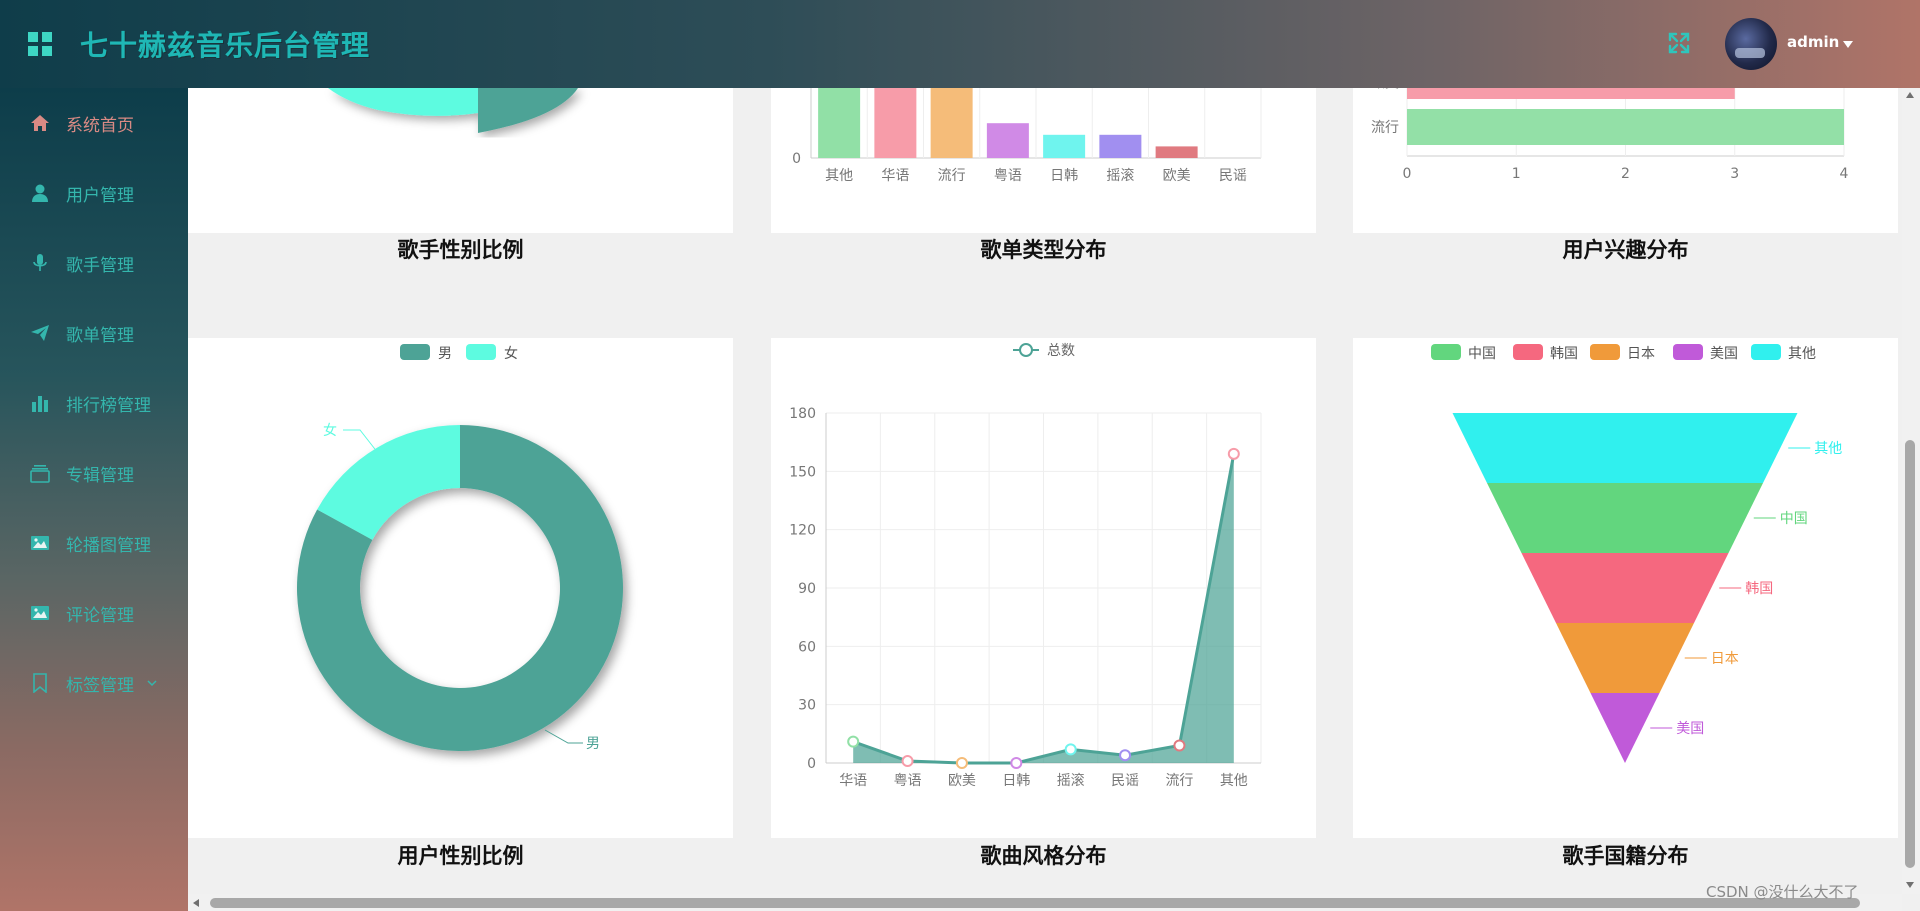  What do you see at coordinates (1385, 128) in the screenshot?
I see `y-tick-label: 流行` at bounding box center [1385, 128].